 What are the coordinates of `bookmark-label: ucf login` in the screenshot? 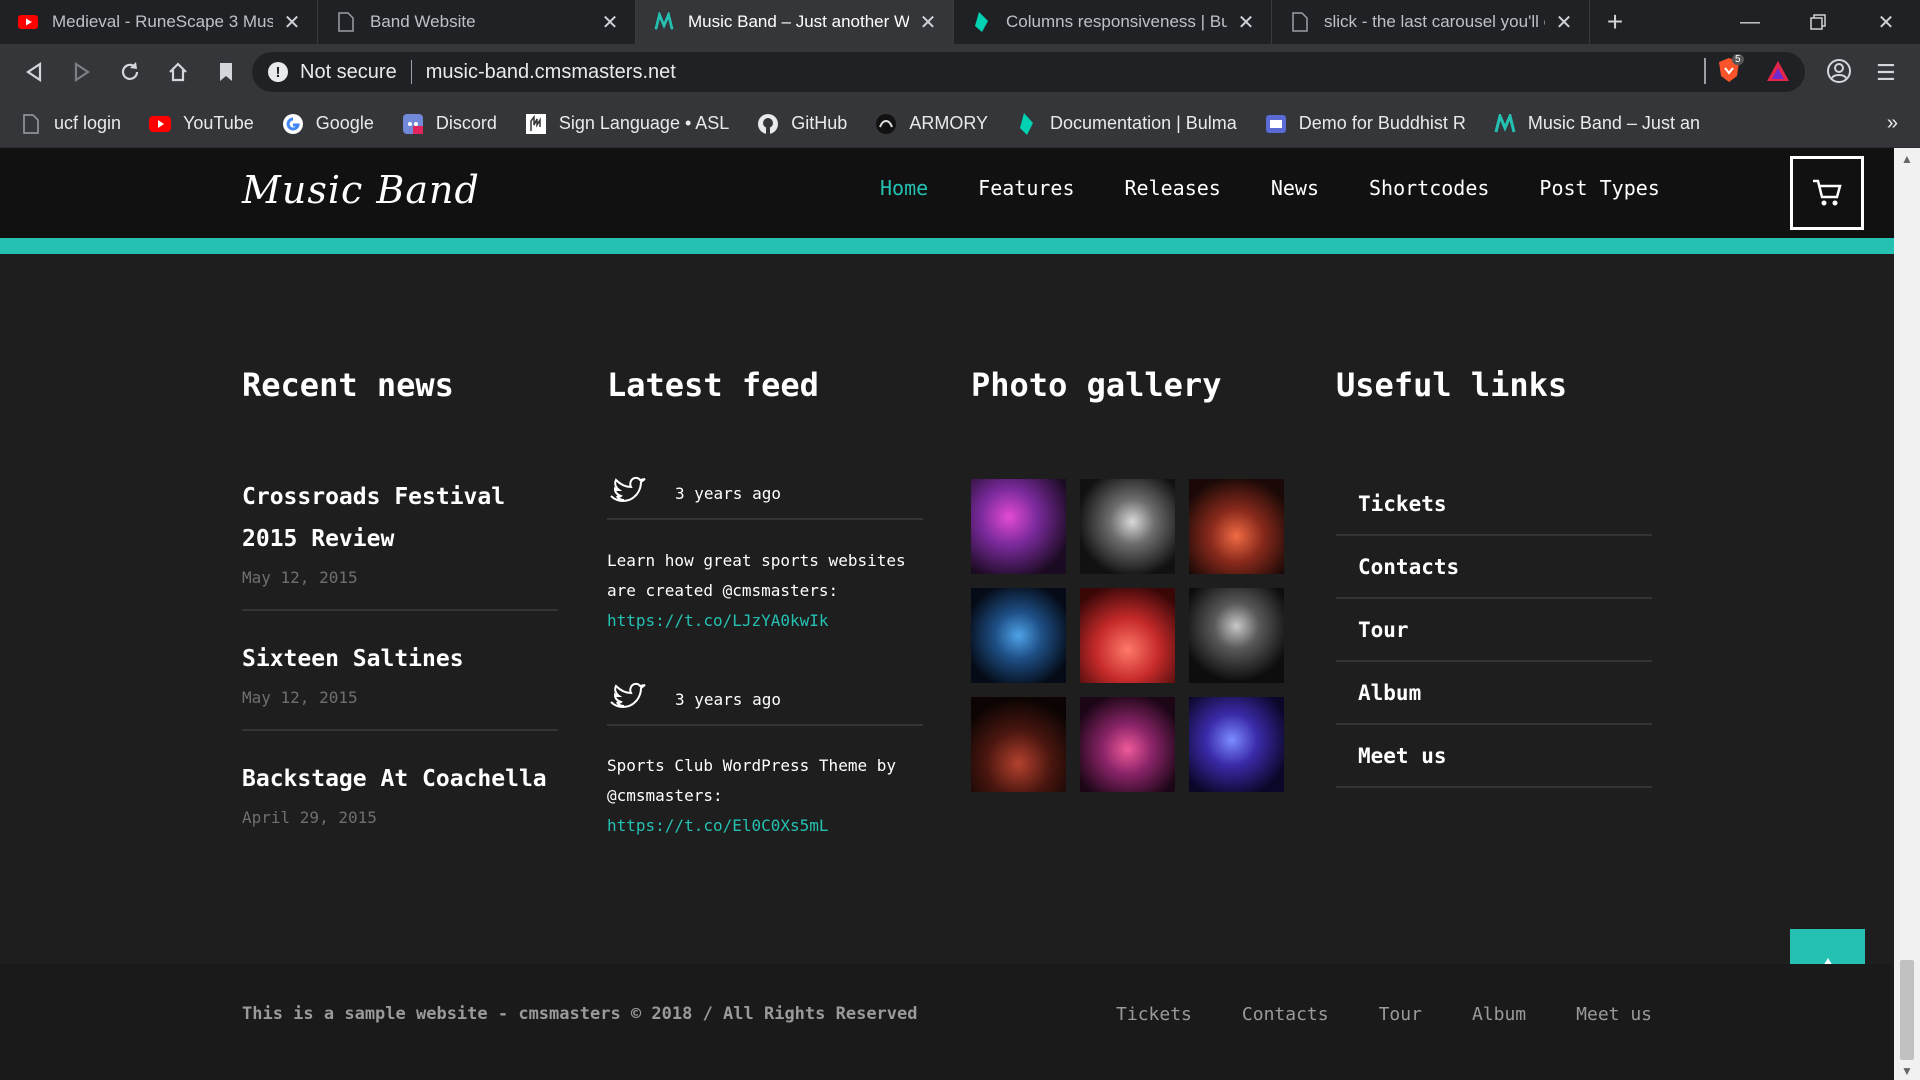 It's located at (88, 123).